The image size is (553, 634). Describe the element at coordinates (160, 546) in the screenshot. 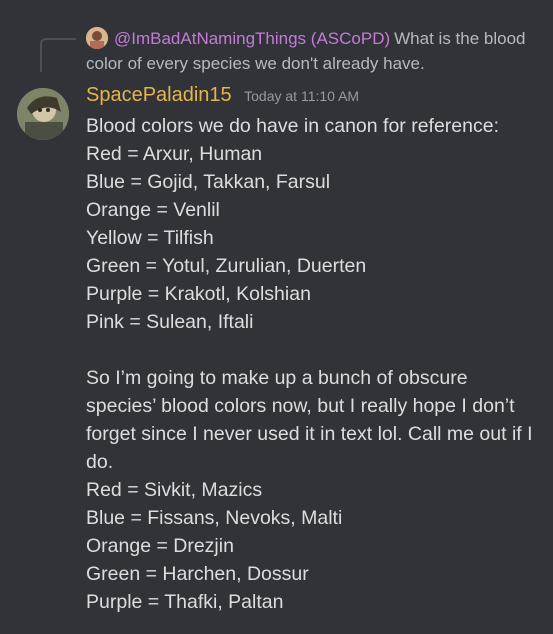

I see `message-line: Orange = Drezjin` at that location.